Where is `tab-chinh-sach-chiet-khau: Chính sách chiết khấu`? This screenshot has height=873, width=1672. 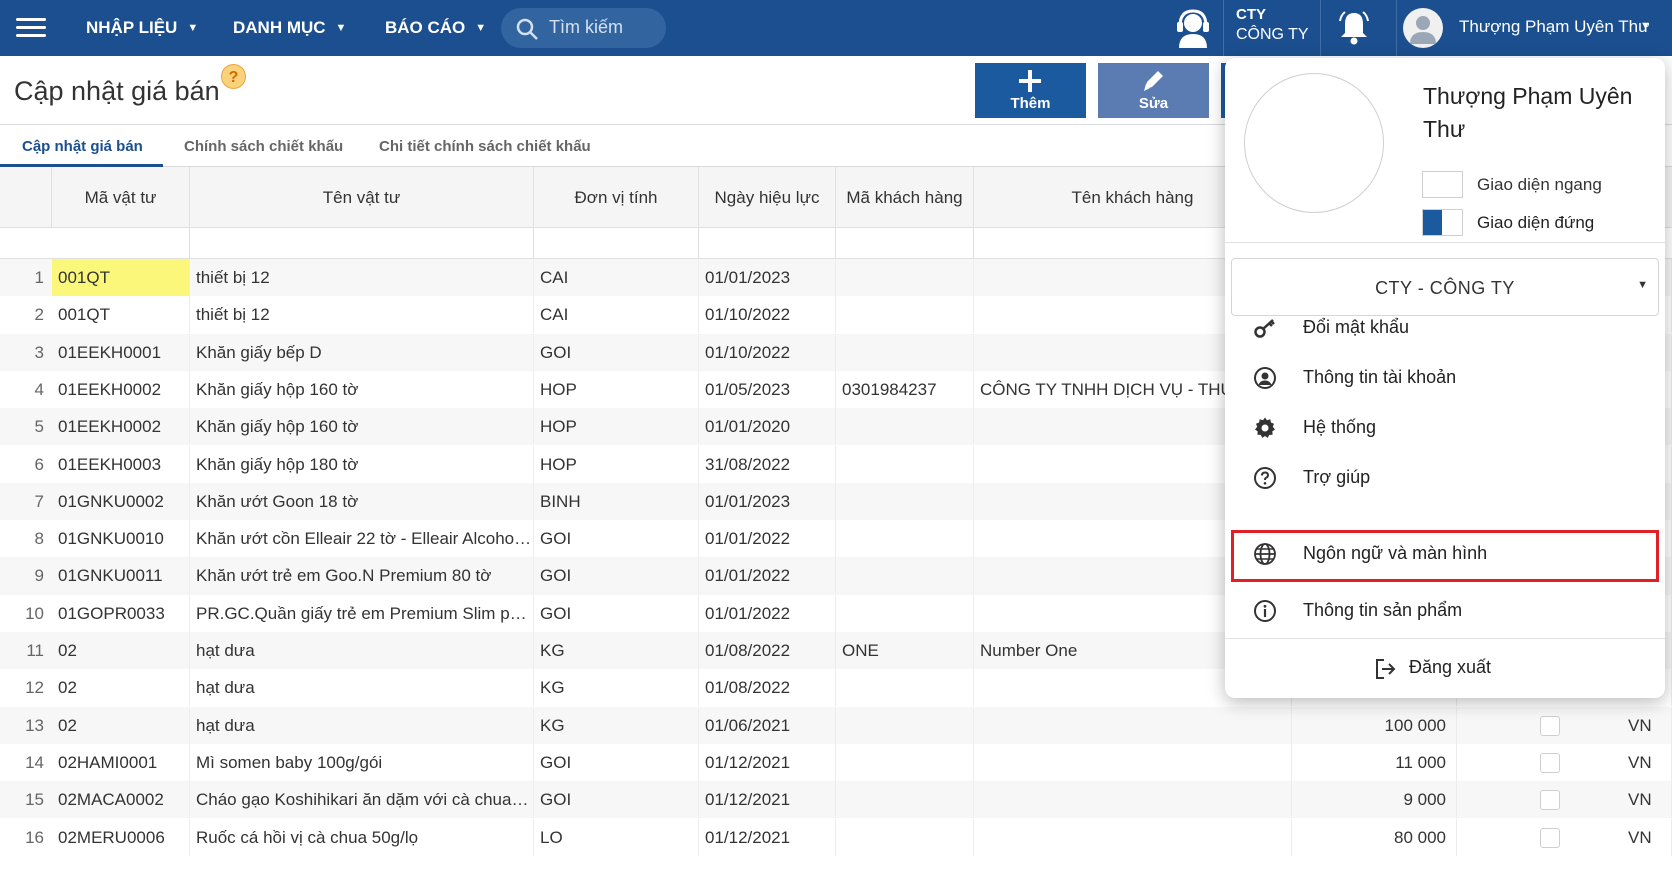
tab-chinh-sach-chiet-khau: Chính sách chiết khấu is located at coordinates (263, 146).